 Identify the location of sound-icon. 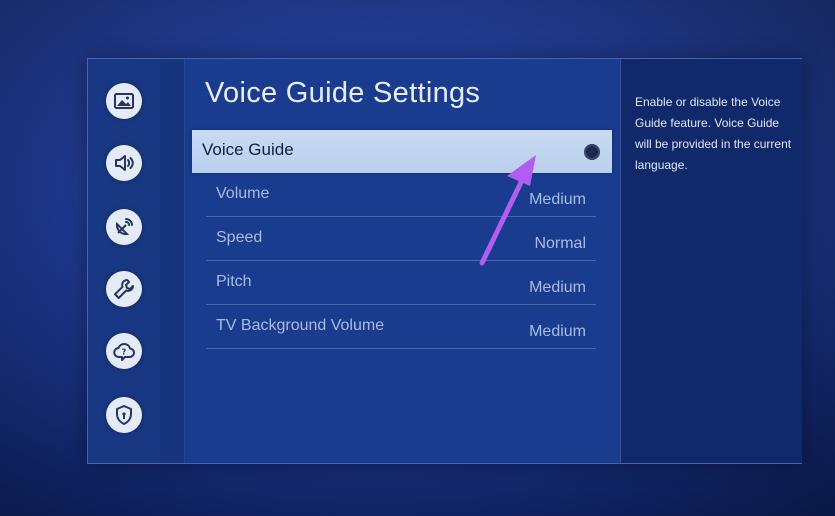
(124, 163).